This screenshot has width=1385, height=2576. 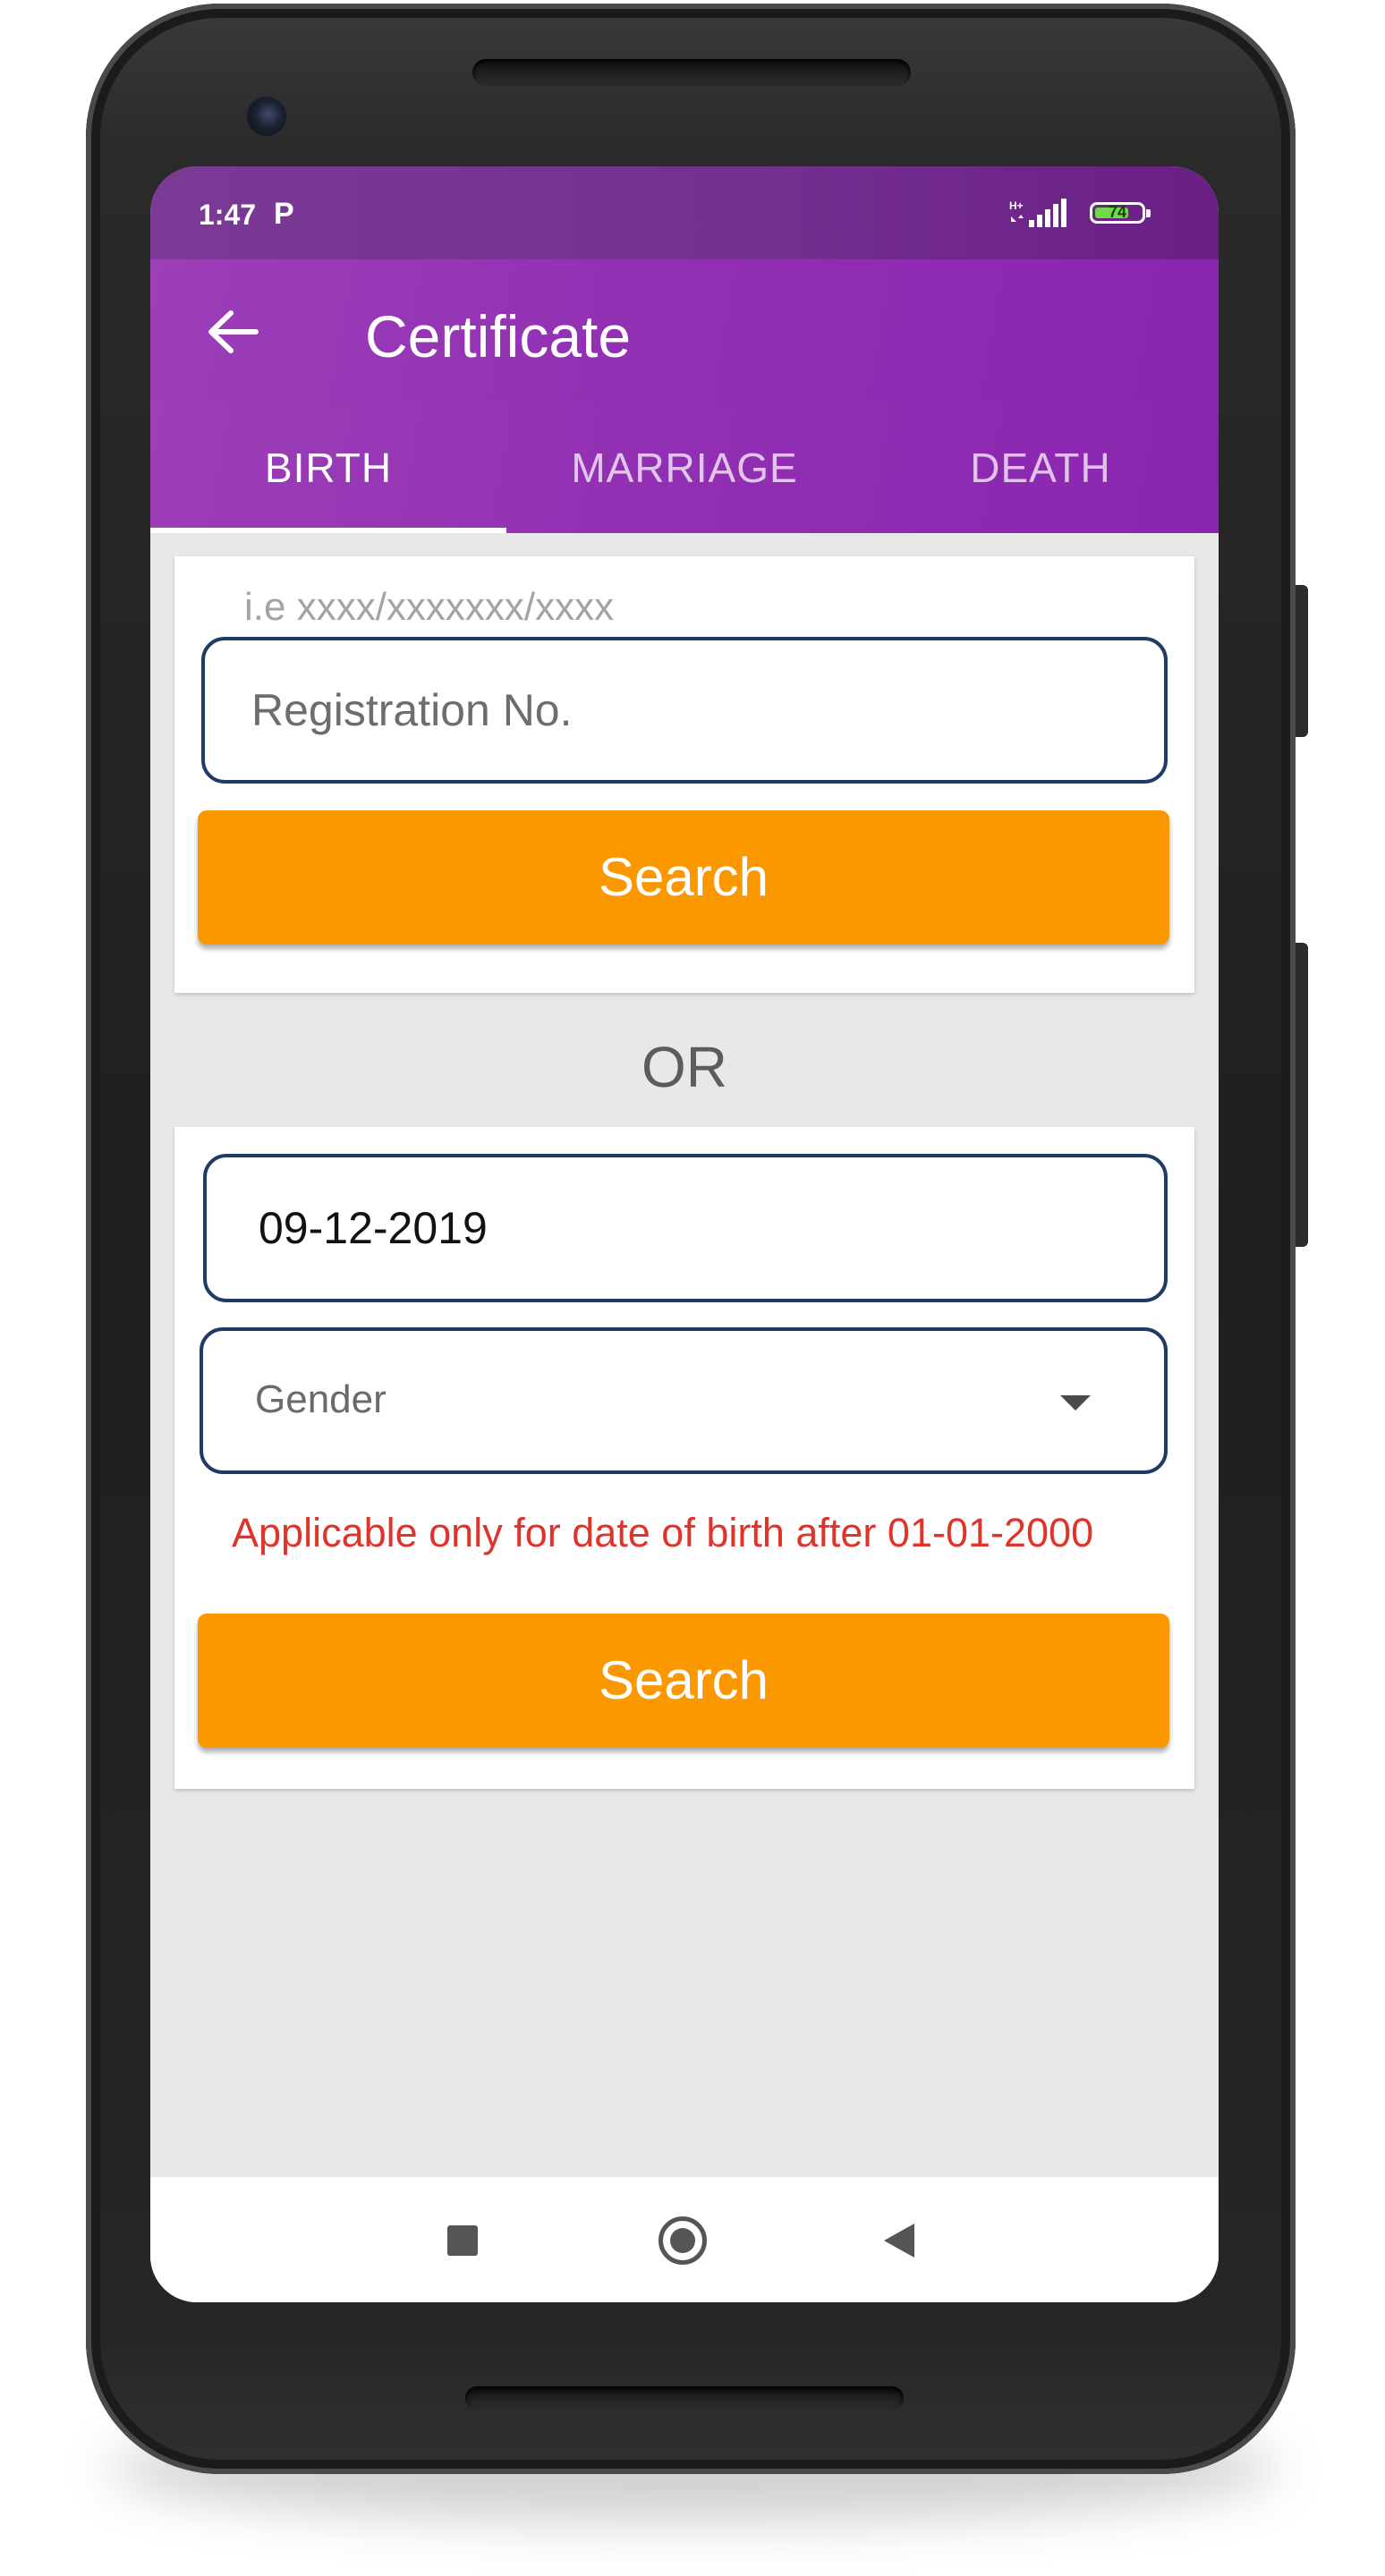 What do you see at coordinates (1148, 213) in the screenshot?
I see `battery-nub` at bounding box center [1148, 213].